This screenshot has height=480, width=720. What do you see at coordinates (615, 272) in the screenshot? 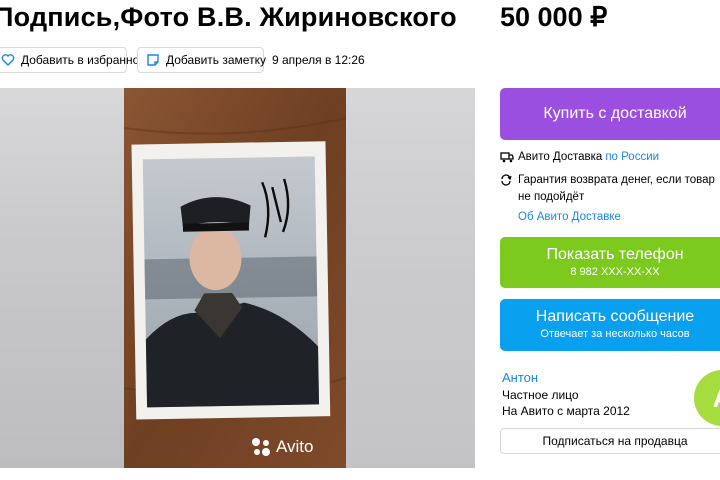
I see `phone-number-masked: 8 982 XXX-XX-XX` at bounding box center [615, 272].